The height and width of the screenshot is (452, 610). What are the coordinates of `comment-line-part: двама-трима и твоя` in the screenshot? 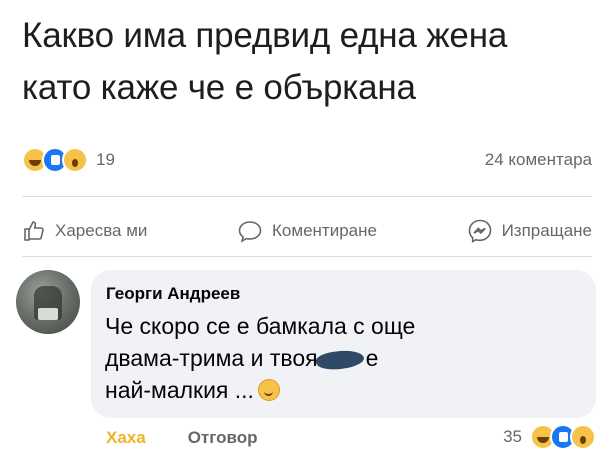 It's located at (211, 358).